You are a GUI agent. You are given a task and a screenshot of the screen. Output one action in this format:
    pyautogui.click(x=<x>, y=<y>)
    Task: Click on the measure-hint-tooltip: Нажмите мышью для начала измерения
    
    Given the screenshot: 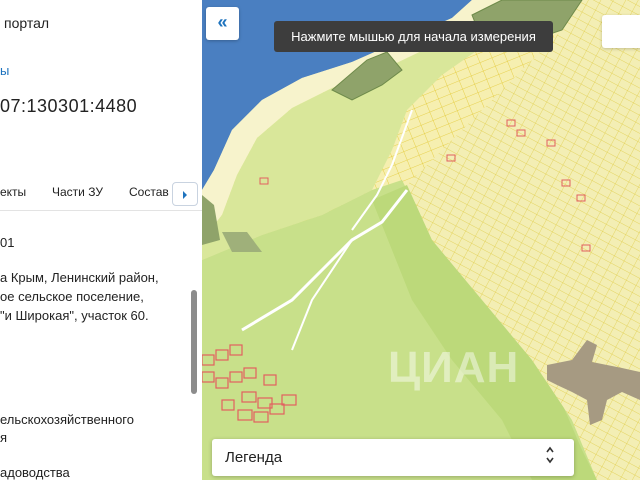 What is the action you would take?
    pyautogui.click(x=413, y=36)
    